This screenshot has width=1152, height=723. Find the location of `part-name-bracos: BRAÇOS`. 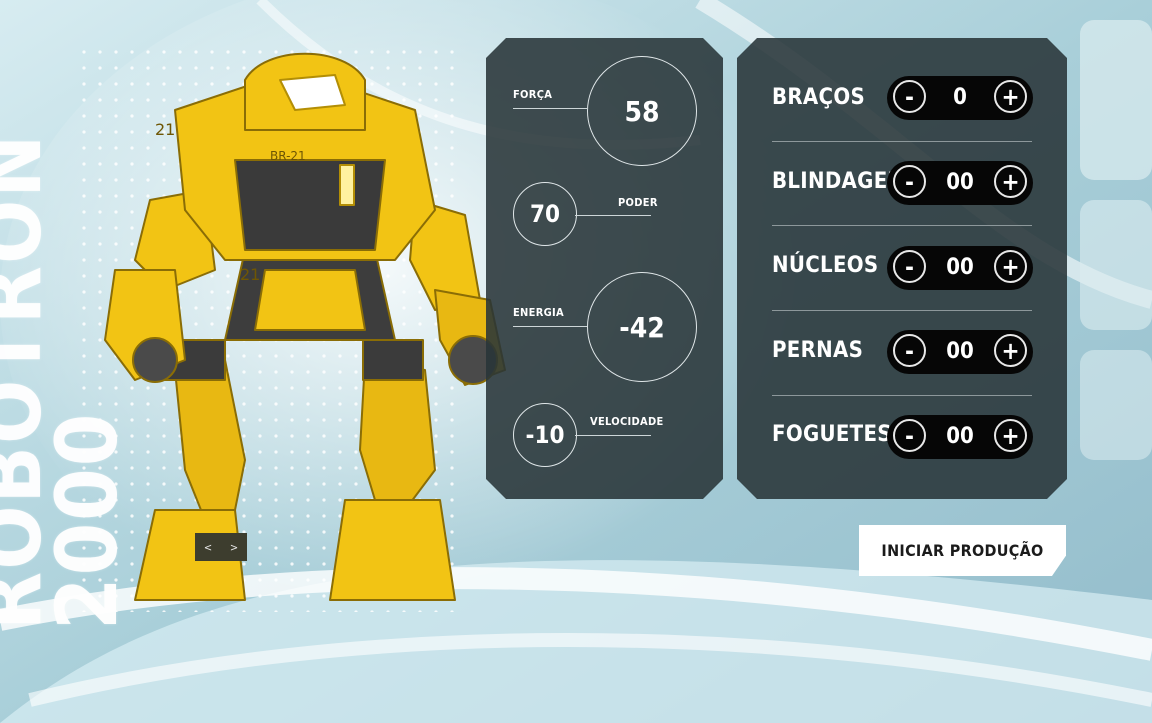

part-name-bracos: BRAÇOS is located at coordinates (819, 97).